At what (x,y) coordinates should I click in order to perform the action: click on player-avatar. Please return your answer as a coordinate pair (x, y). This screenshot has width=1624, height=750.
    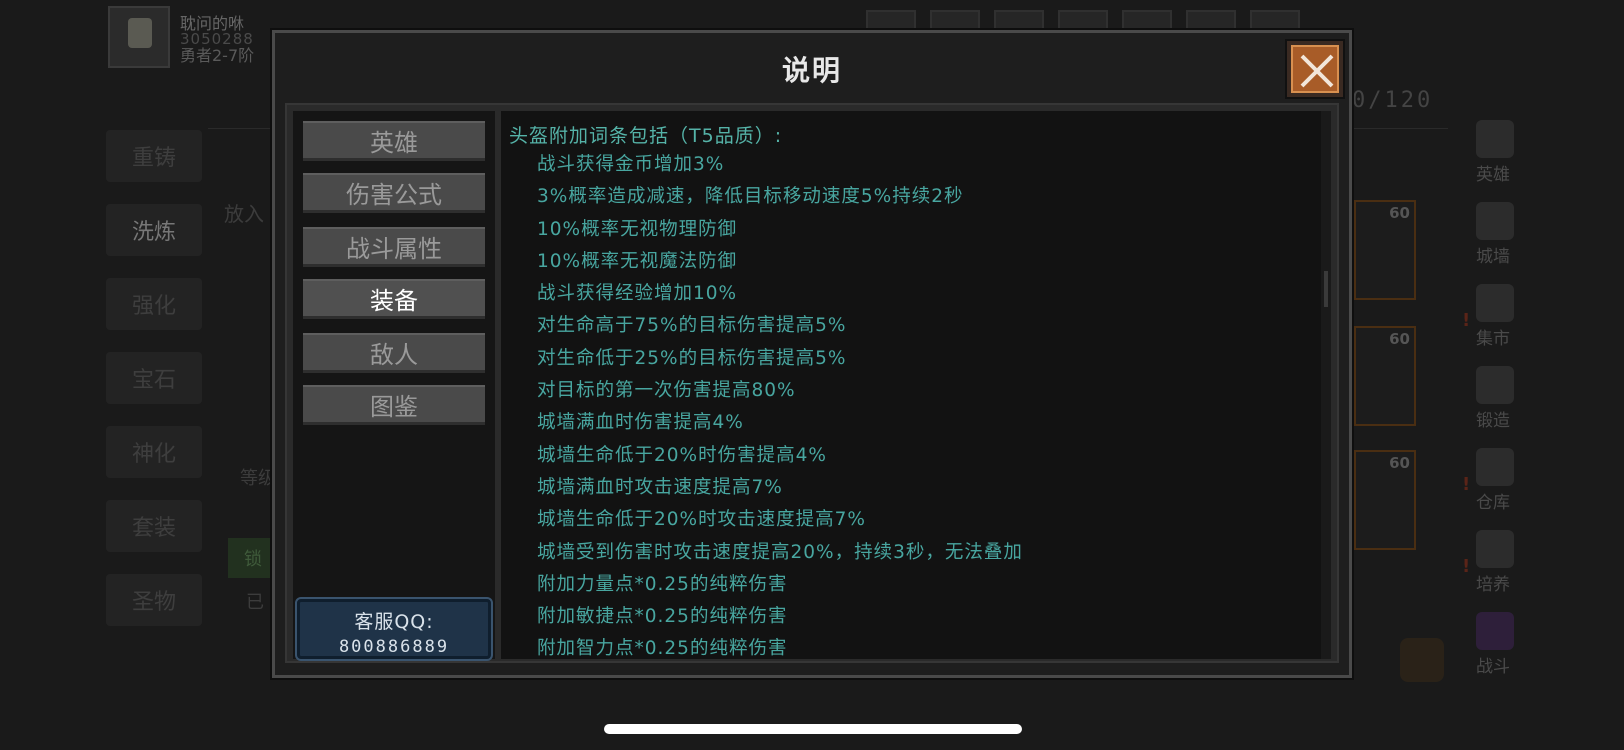
    Looking at the image, I should click on (139, 37).